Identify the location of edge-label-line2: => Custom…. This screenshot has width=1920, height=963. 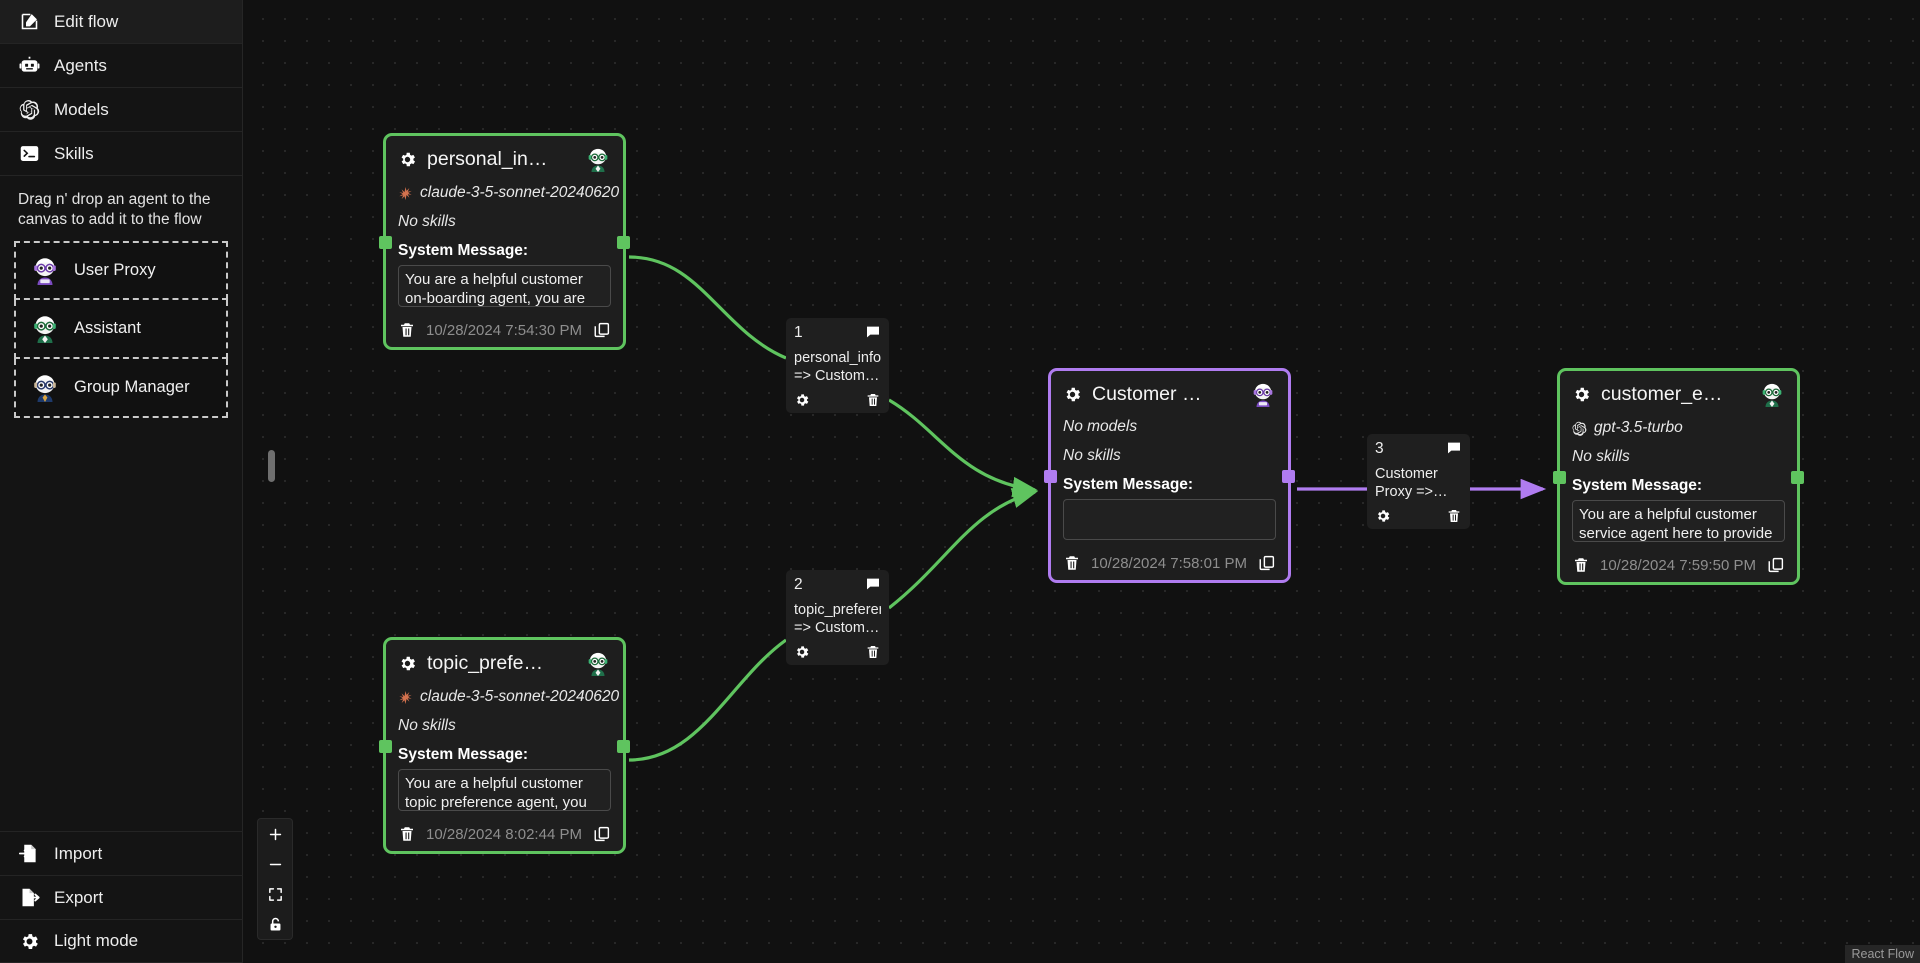
(837, 375).